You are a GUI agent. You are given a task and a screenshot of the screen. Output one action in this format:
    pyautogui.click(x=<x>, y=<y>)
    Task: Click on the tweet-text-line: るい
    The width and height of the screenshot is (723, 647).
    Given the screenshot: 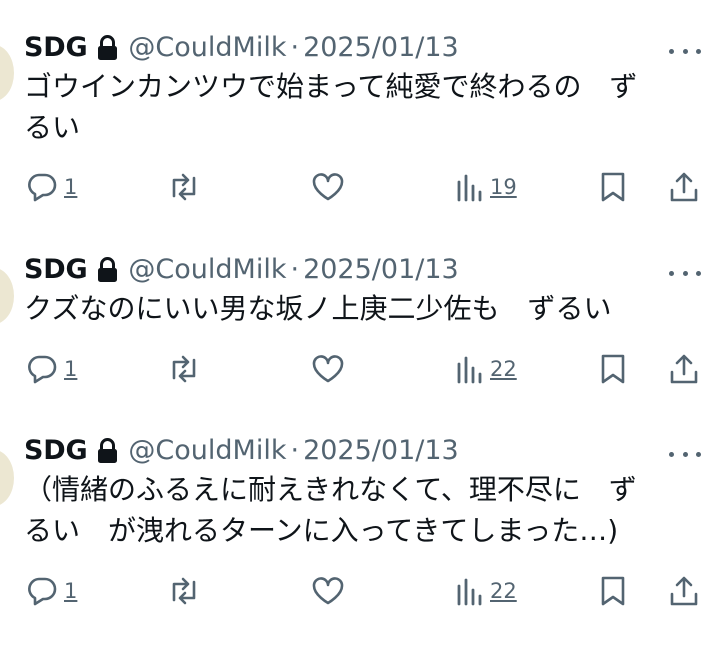 What is the action you would take?
    pyautogui.click(x=52, y=127)
    